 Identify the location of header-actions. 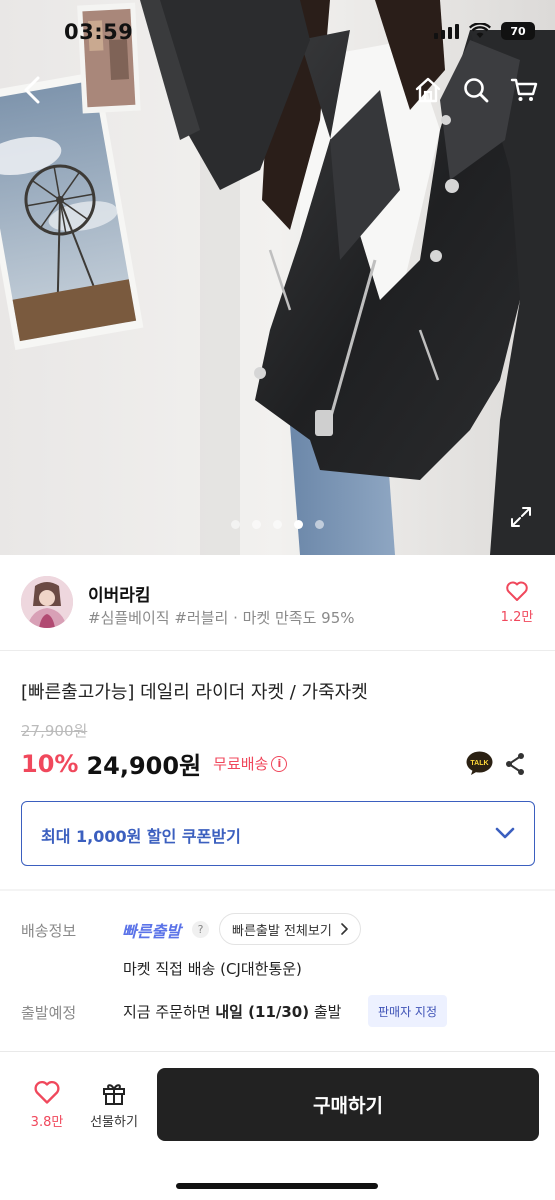
(476, 90).